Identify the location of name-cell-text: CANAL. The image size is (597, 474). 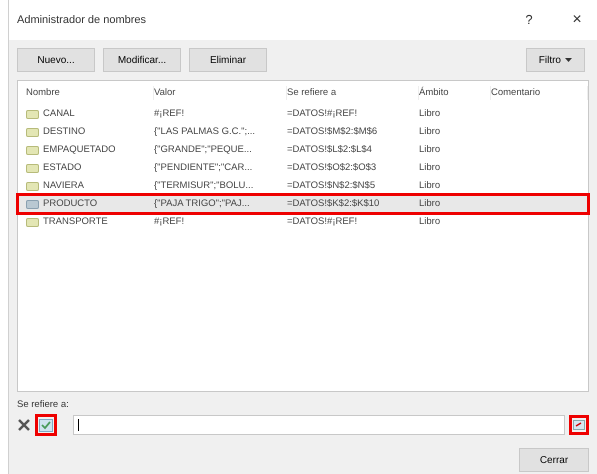
(59, 113).